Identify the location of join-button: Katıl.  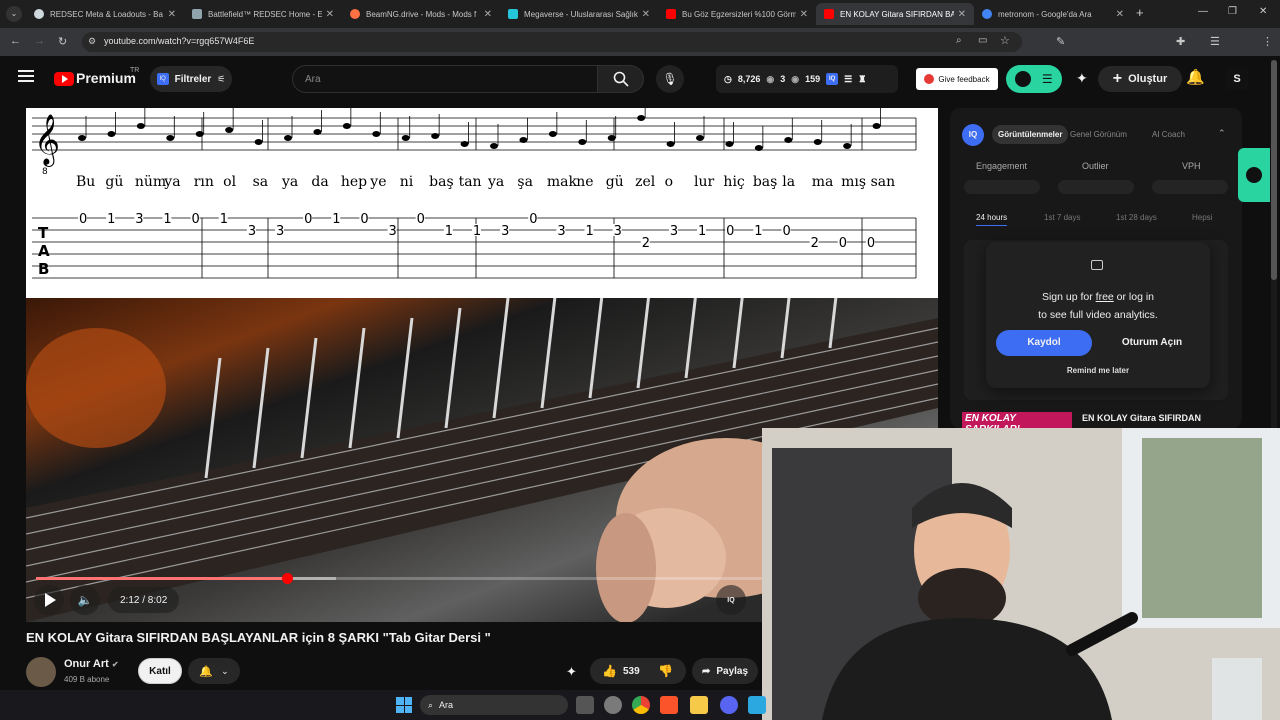
(160, 671).